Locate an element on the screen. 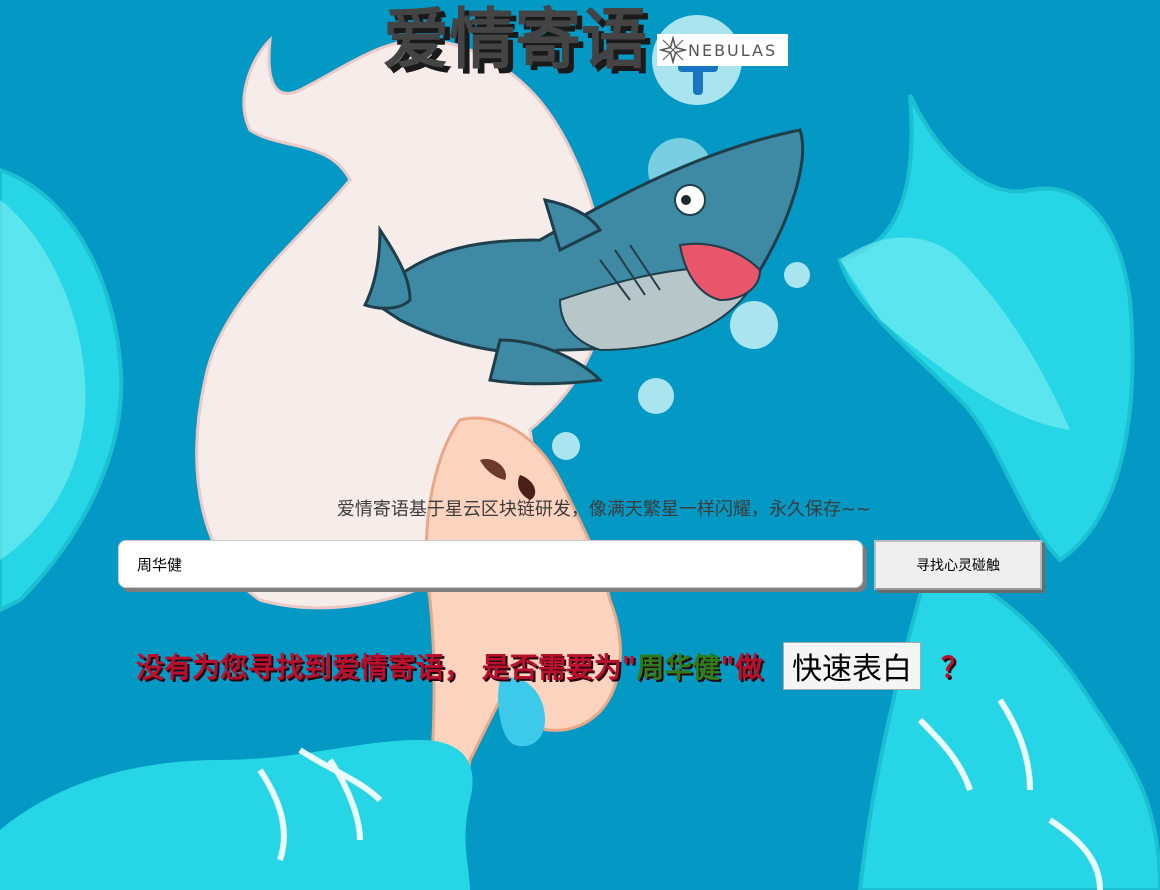  quick-confession-button: 快速表白 is located at coordinates (851, 666).